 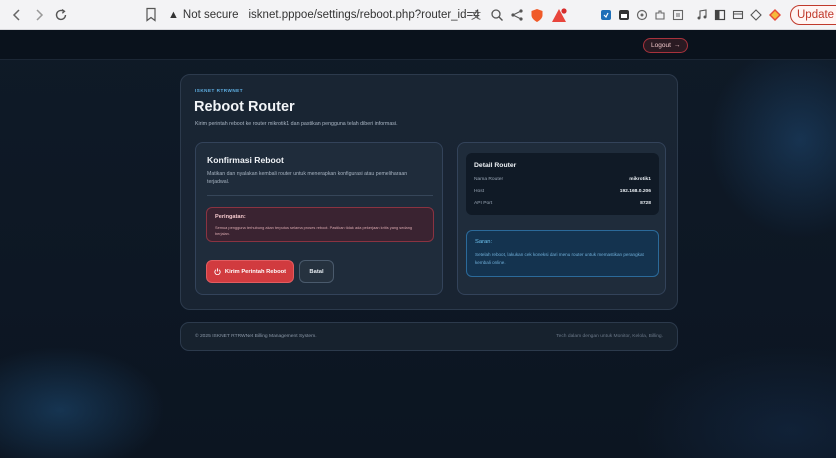 What do you see at coordinates (660, 15) in the screenshot?
I see `puzzle-icon` at bounding box center [660, 15].